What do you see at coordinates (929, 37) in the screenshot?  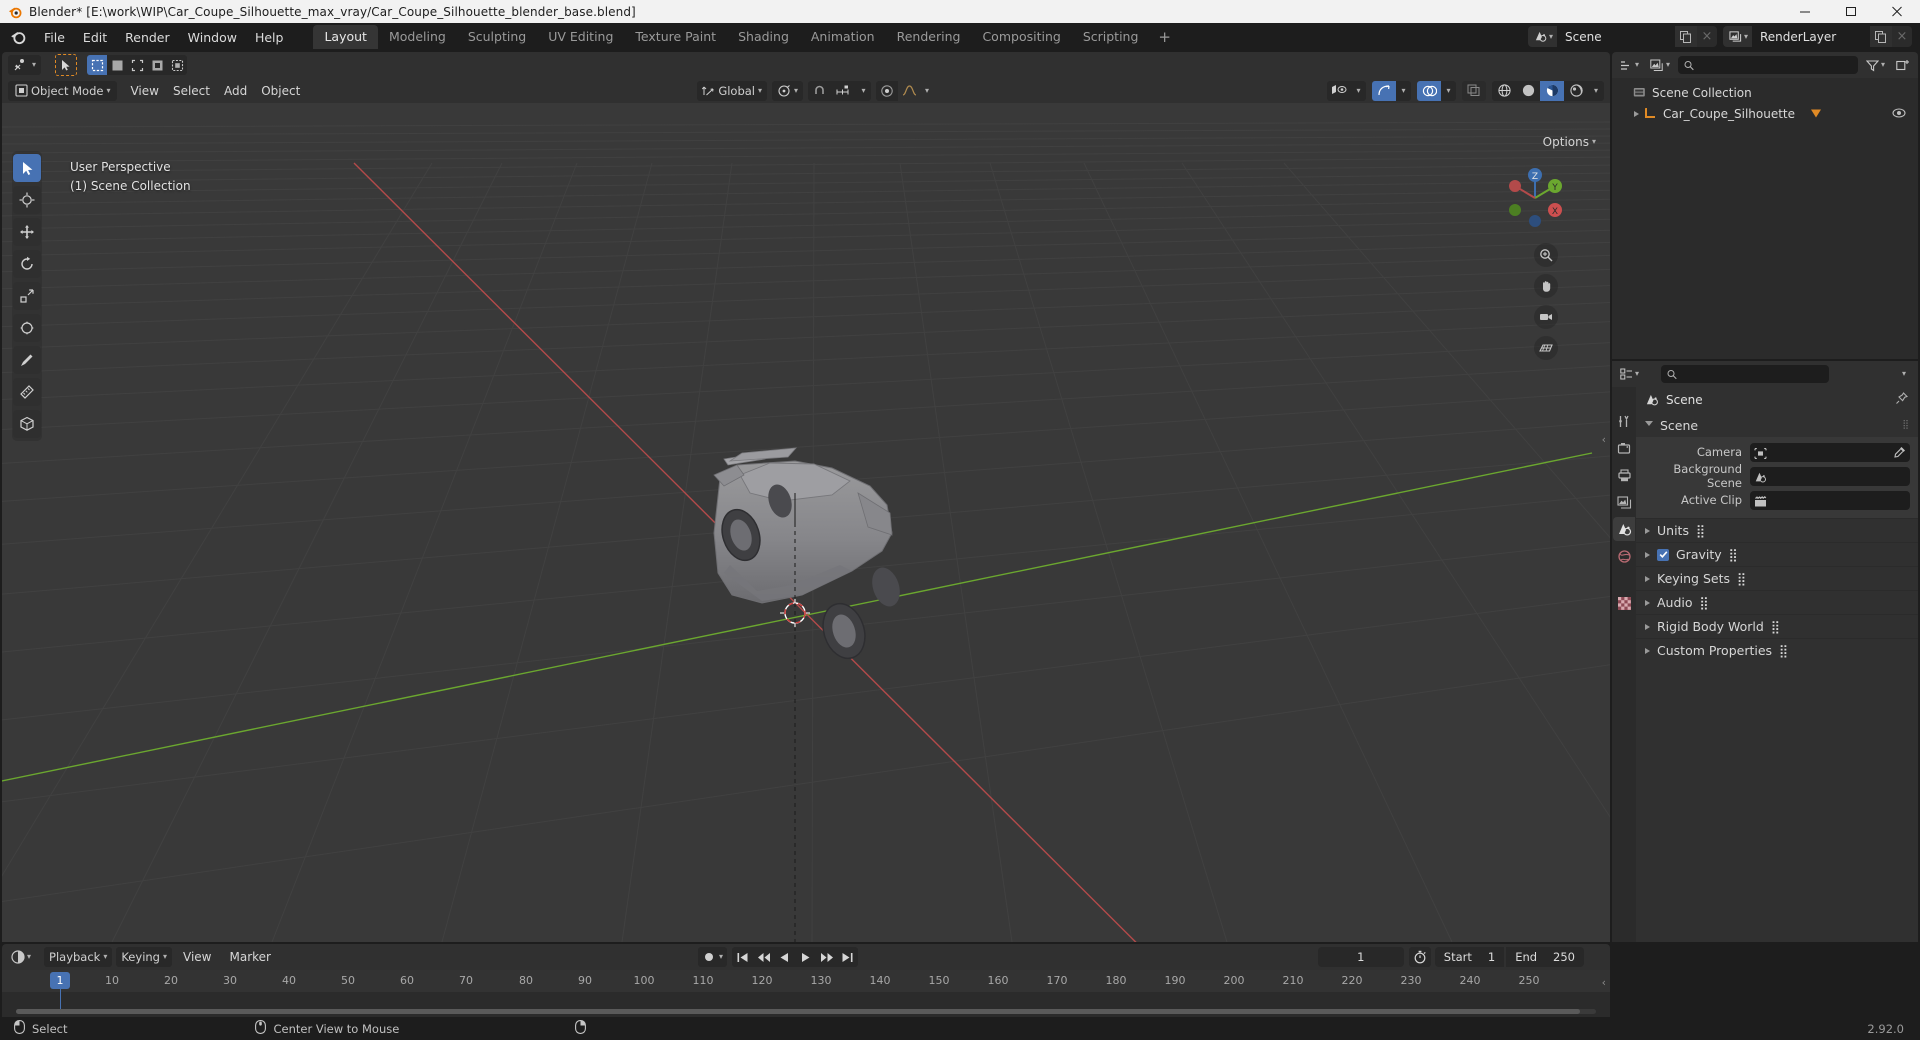 I see `workspace-tab-rendering: Rendering` at bounding box center [929, 37].